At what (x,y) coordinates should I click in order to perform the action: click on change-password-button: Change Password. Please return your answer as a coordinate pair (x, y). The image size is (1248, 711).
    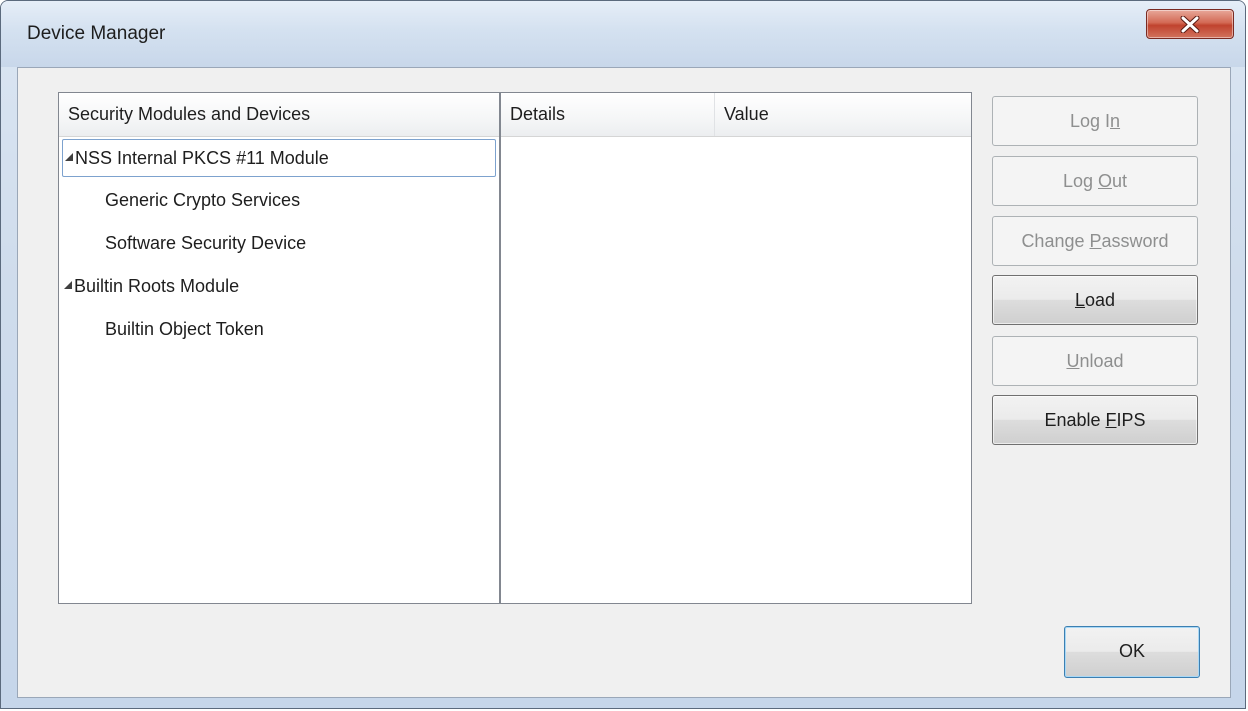
    Looking at the image, I should click on (1095, 241).